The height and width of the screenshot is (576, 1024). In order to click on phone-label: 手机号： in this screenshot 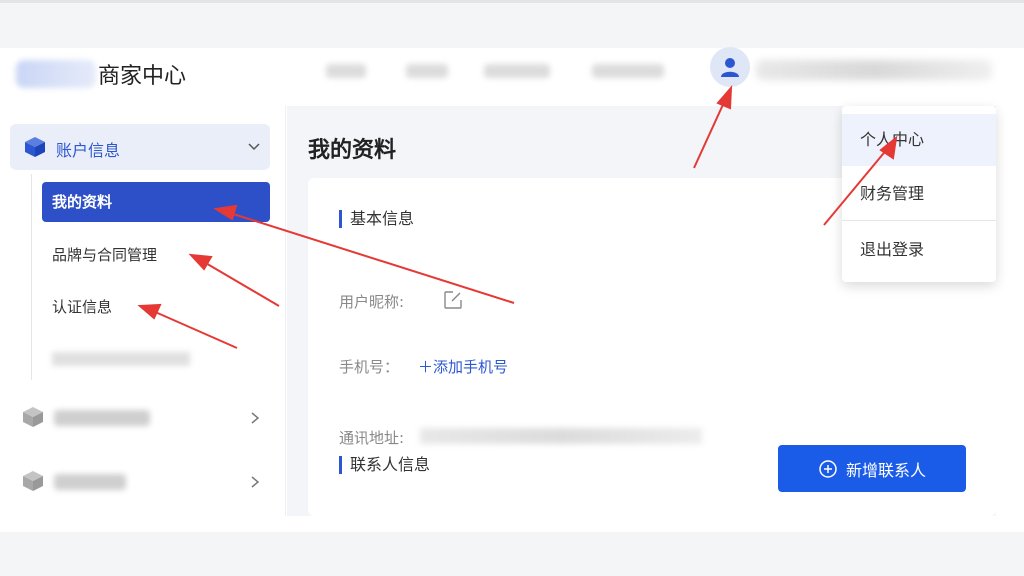, I will do `click(369, 367)`.